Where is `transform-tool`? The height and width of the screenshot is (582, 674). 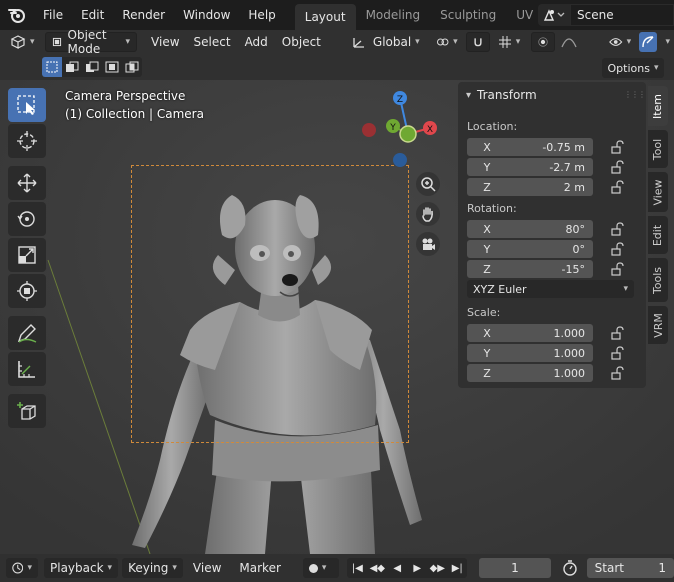
transform-tool is located at coordinates (27, 291).